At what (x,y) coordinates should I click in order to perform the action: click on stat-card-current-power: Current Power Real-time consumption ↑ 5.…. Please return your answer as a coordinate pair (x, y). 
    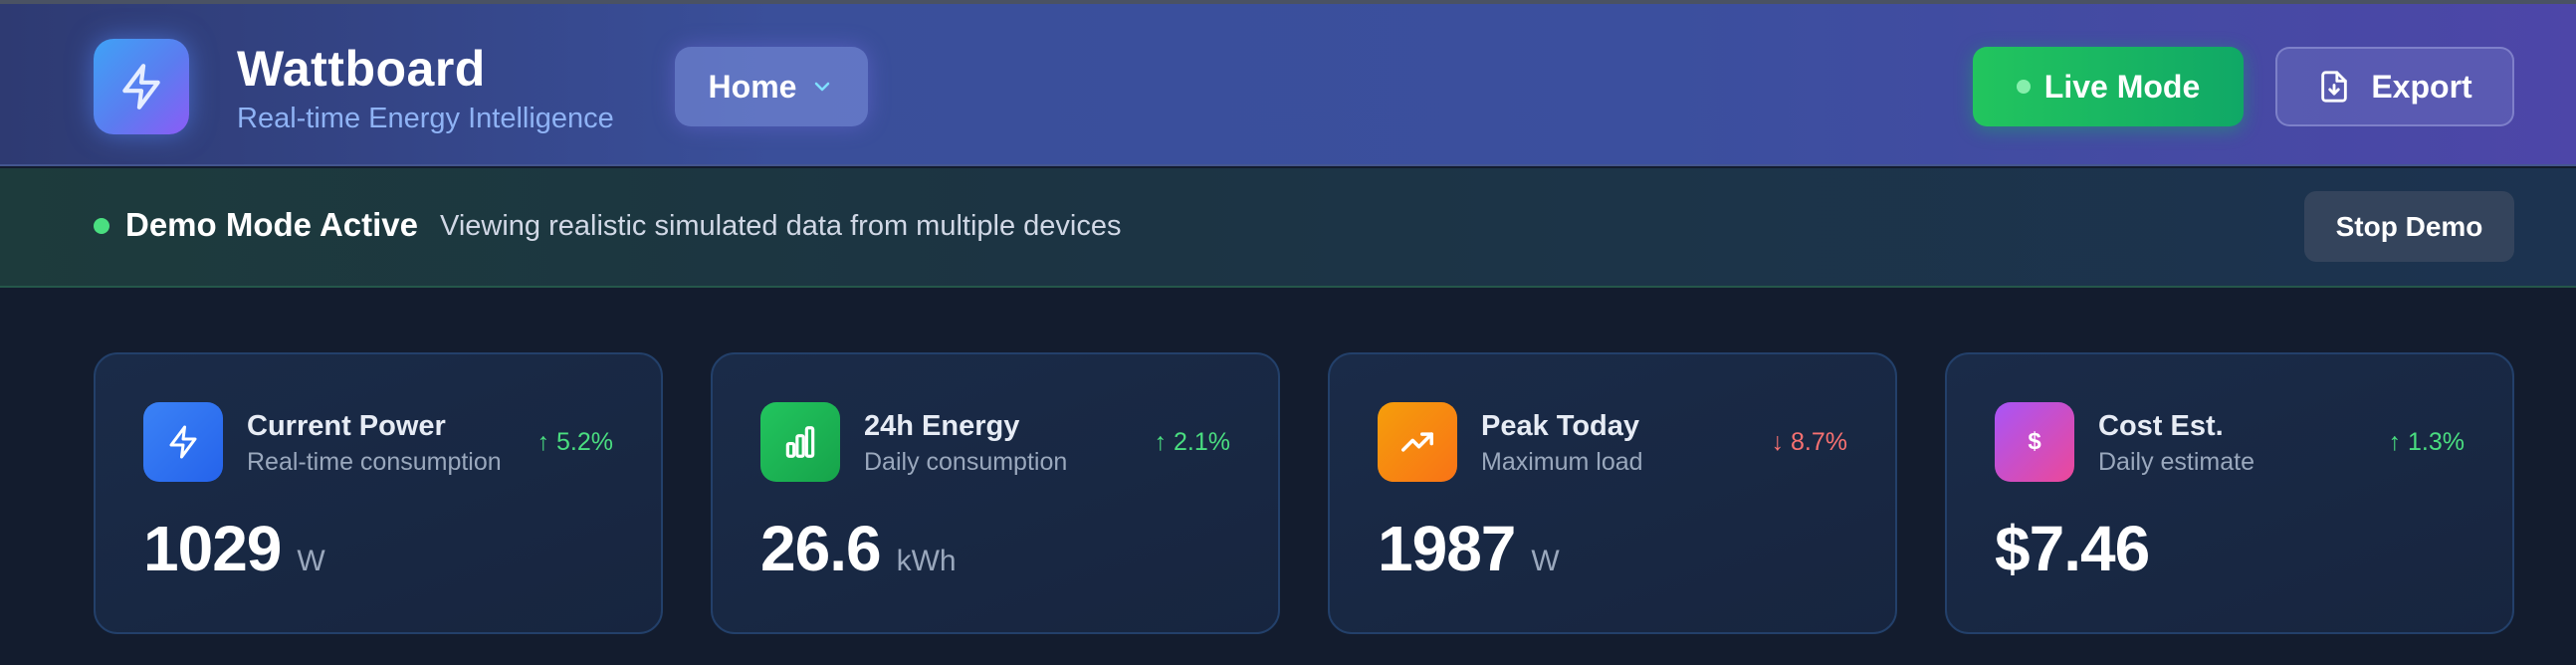
    Looking at the image, I should click on (378, 493).